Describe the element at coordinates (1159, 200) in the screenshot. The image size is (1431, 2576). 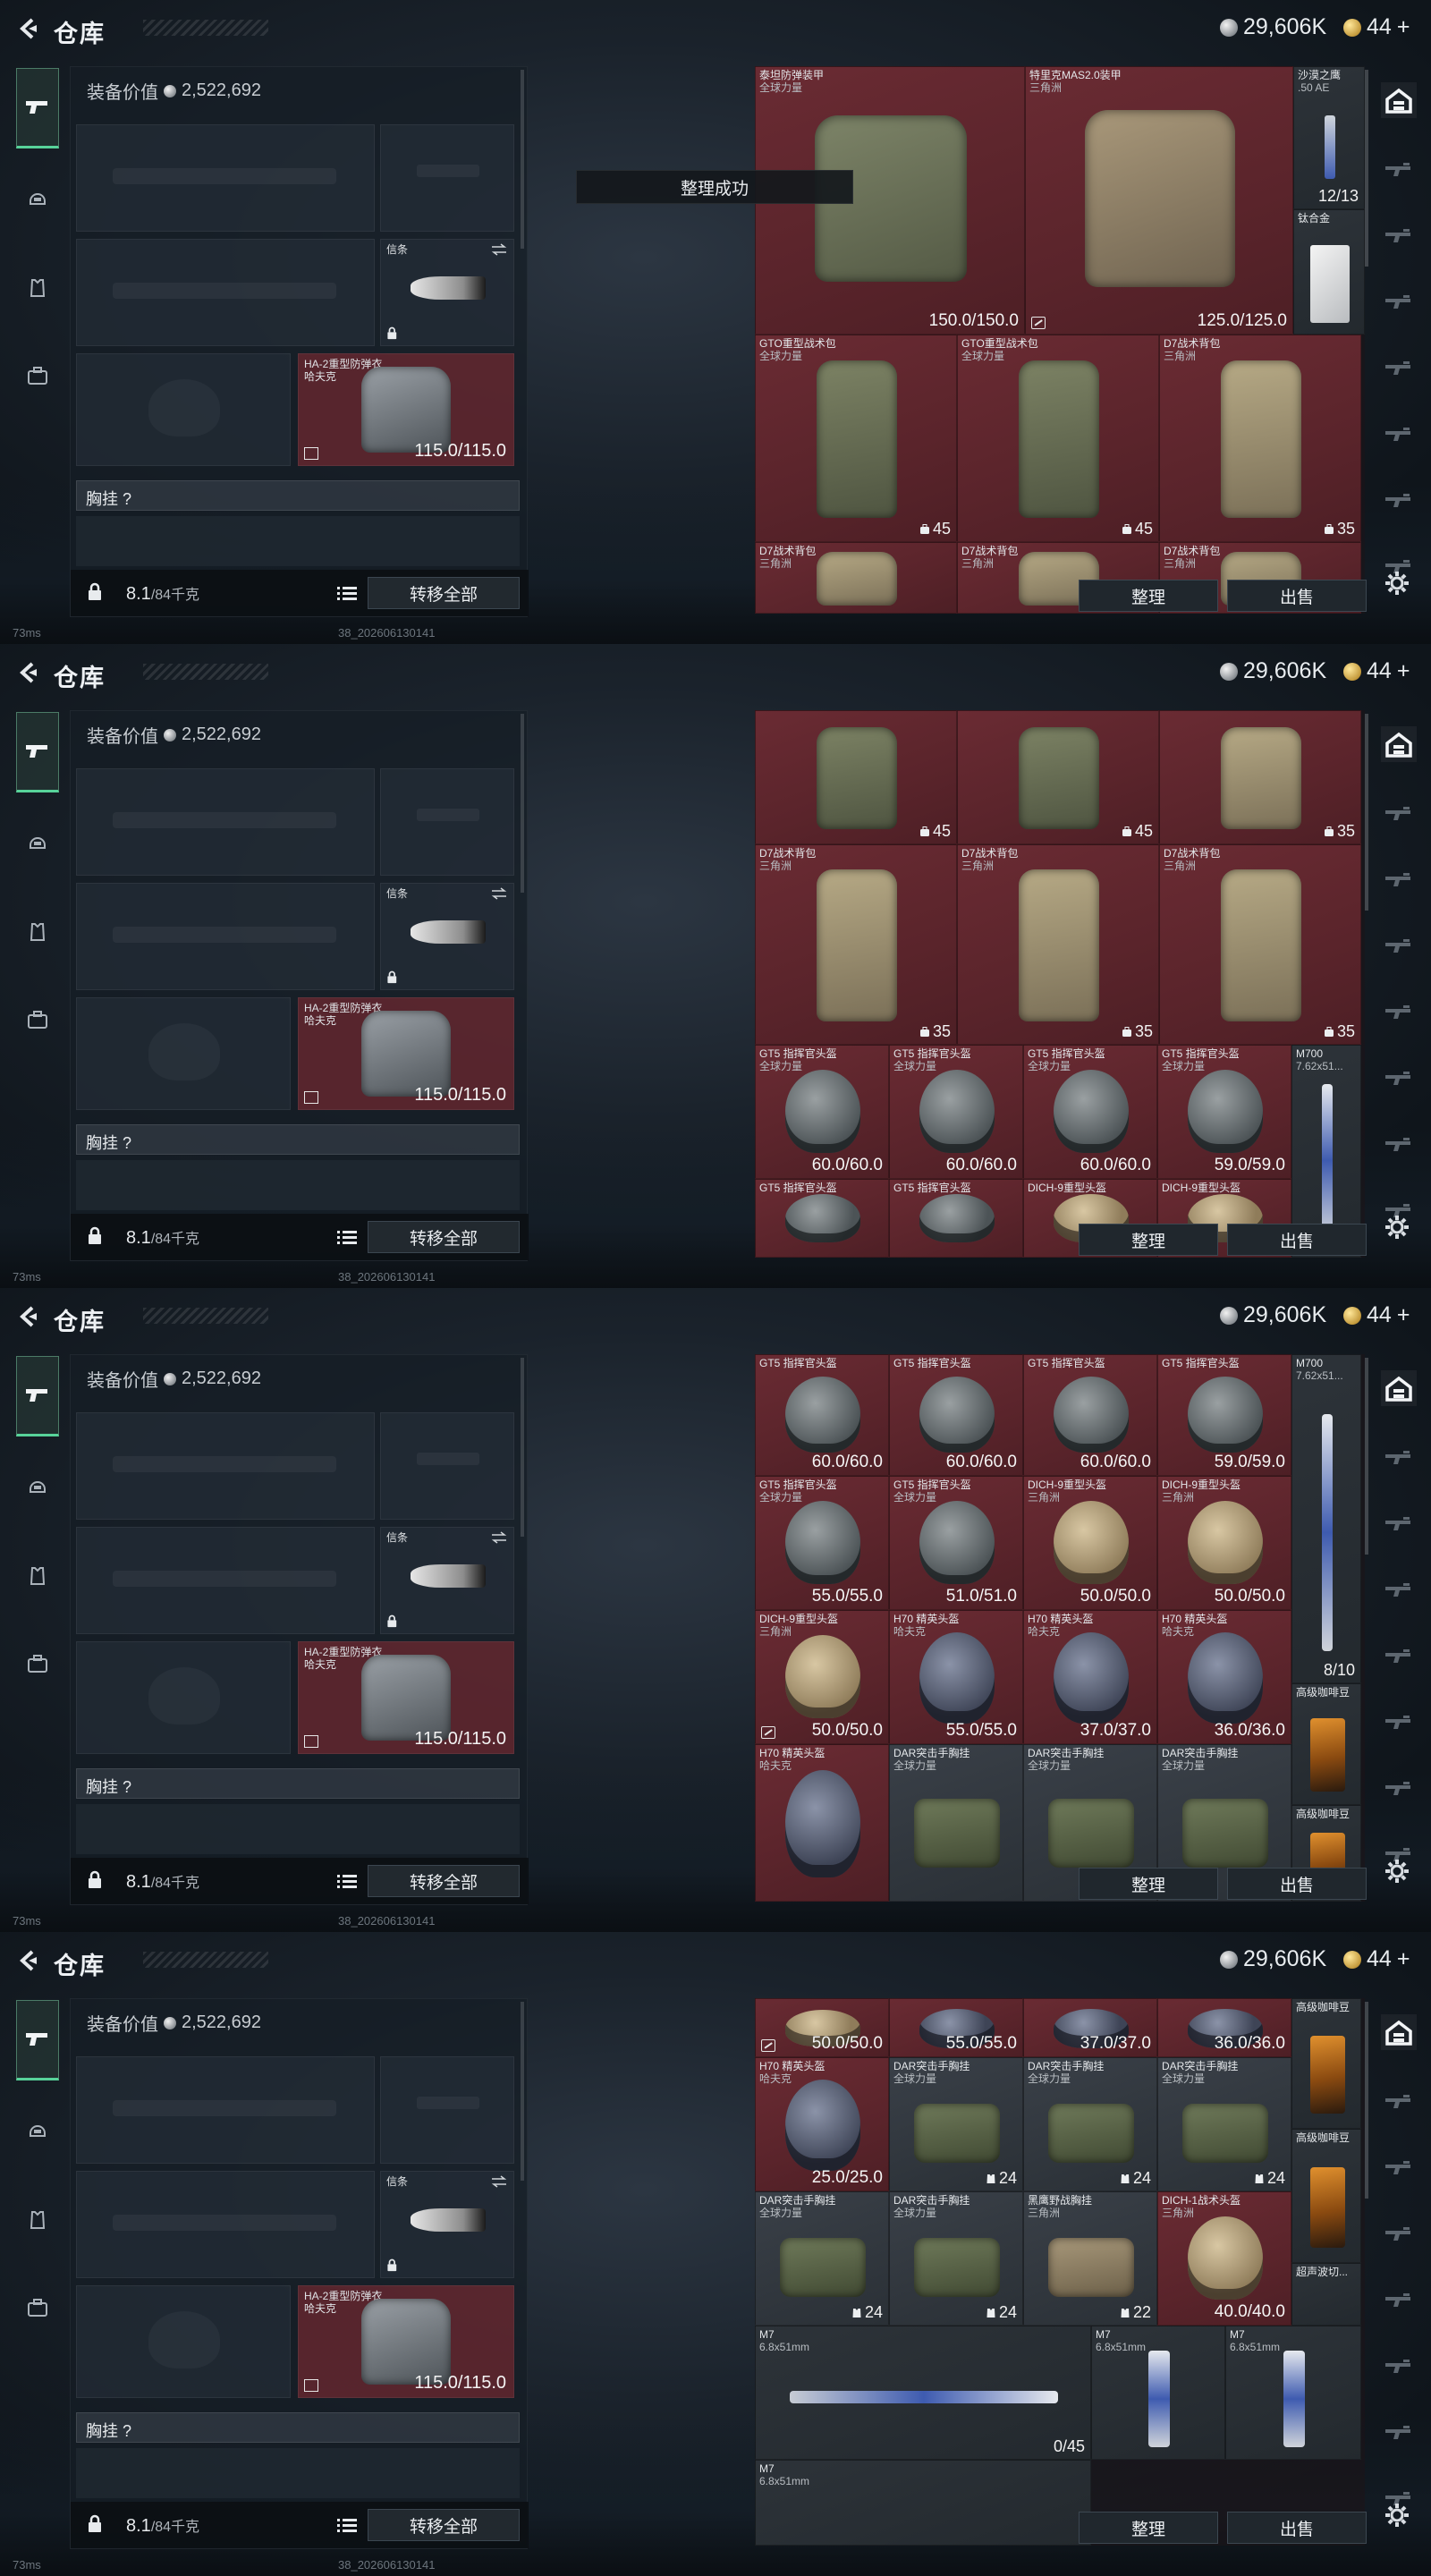
I see `storage-item: 特里克MAS2.0装甲 三角洲 125.0/125.0` at that location.